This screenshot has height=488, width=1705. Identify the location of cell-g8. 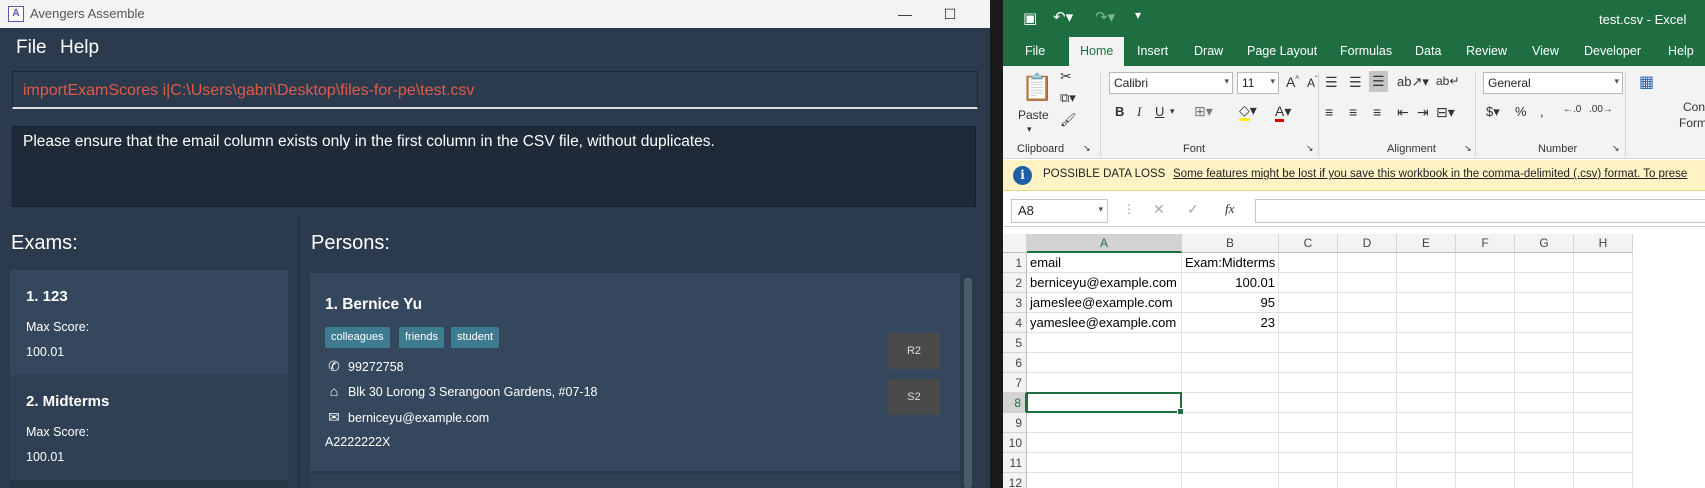
(1544, 403).